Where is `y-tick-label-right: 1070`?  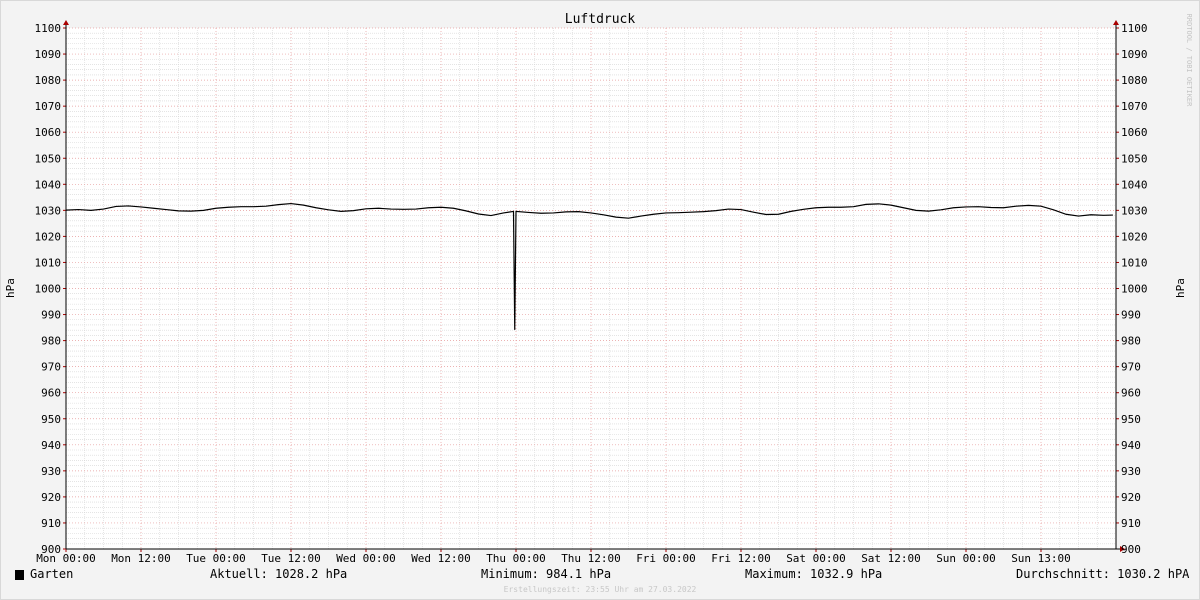
y-tick-label-right: 1070 is located at coordinates (1134, 106).